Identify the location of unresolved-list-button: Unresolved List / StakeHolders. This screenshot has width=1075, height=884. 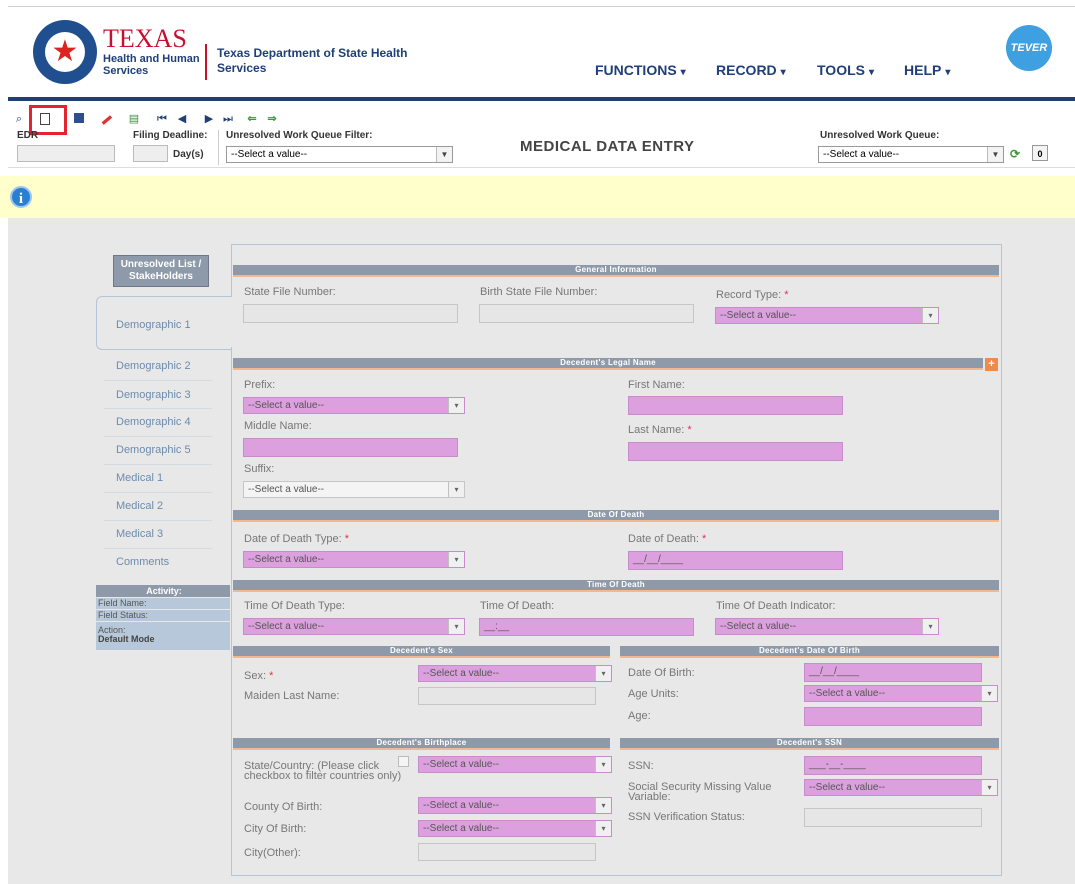
(161, 271).